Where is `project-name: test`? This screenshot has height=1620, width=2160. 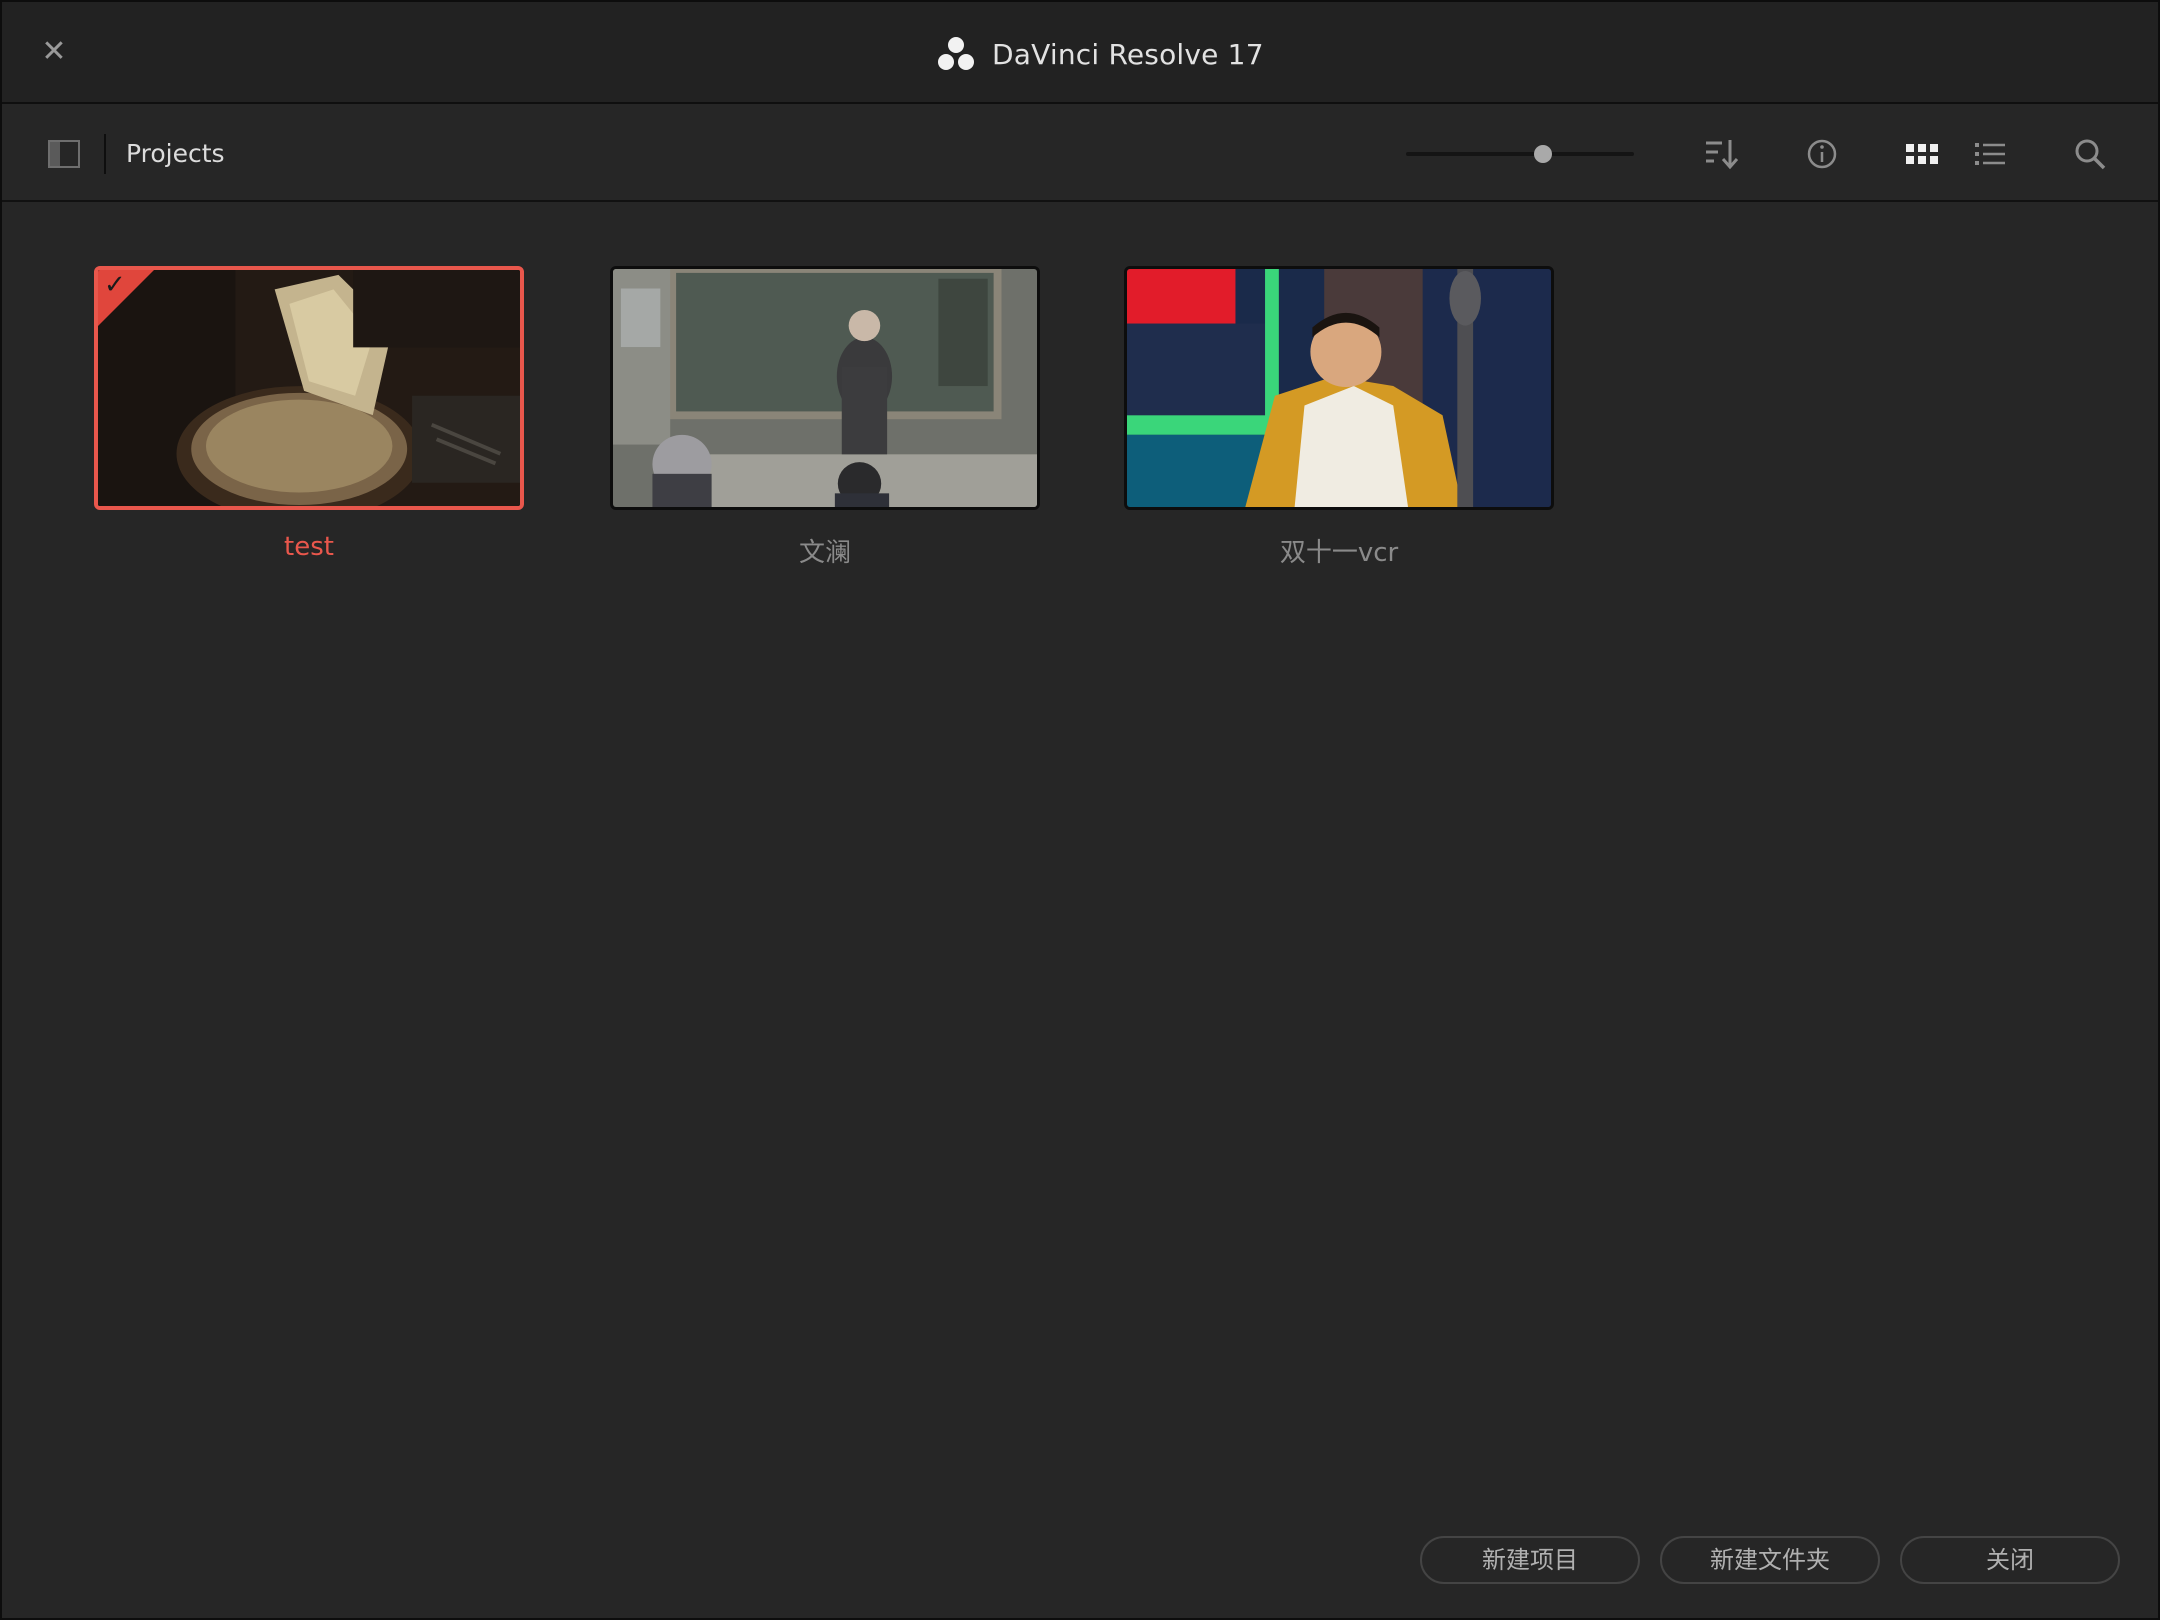
project-name: test is located at coordinates (309, 547).